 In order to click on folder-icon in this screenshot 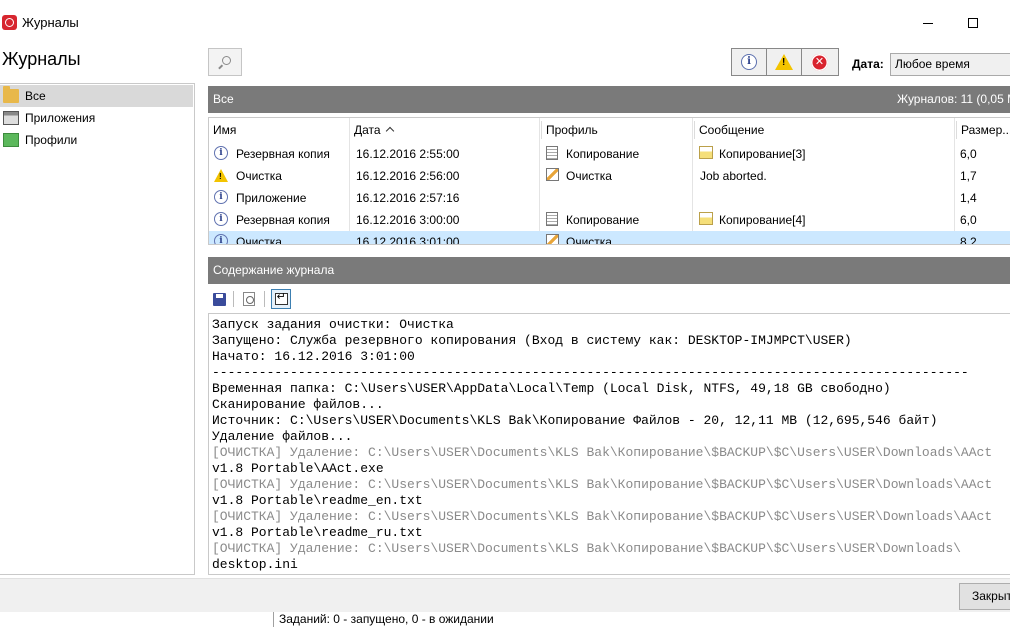, I will do `click(11, 94)`.